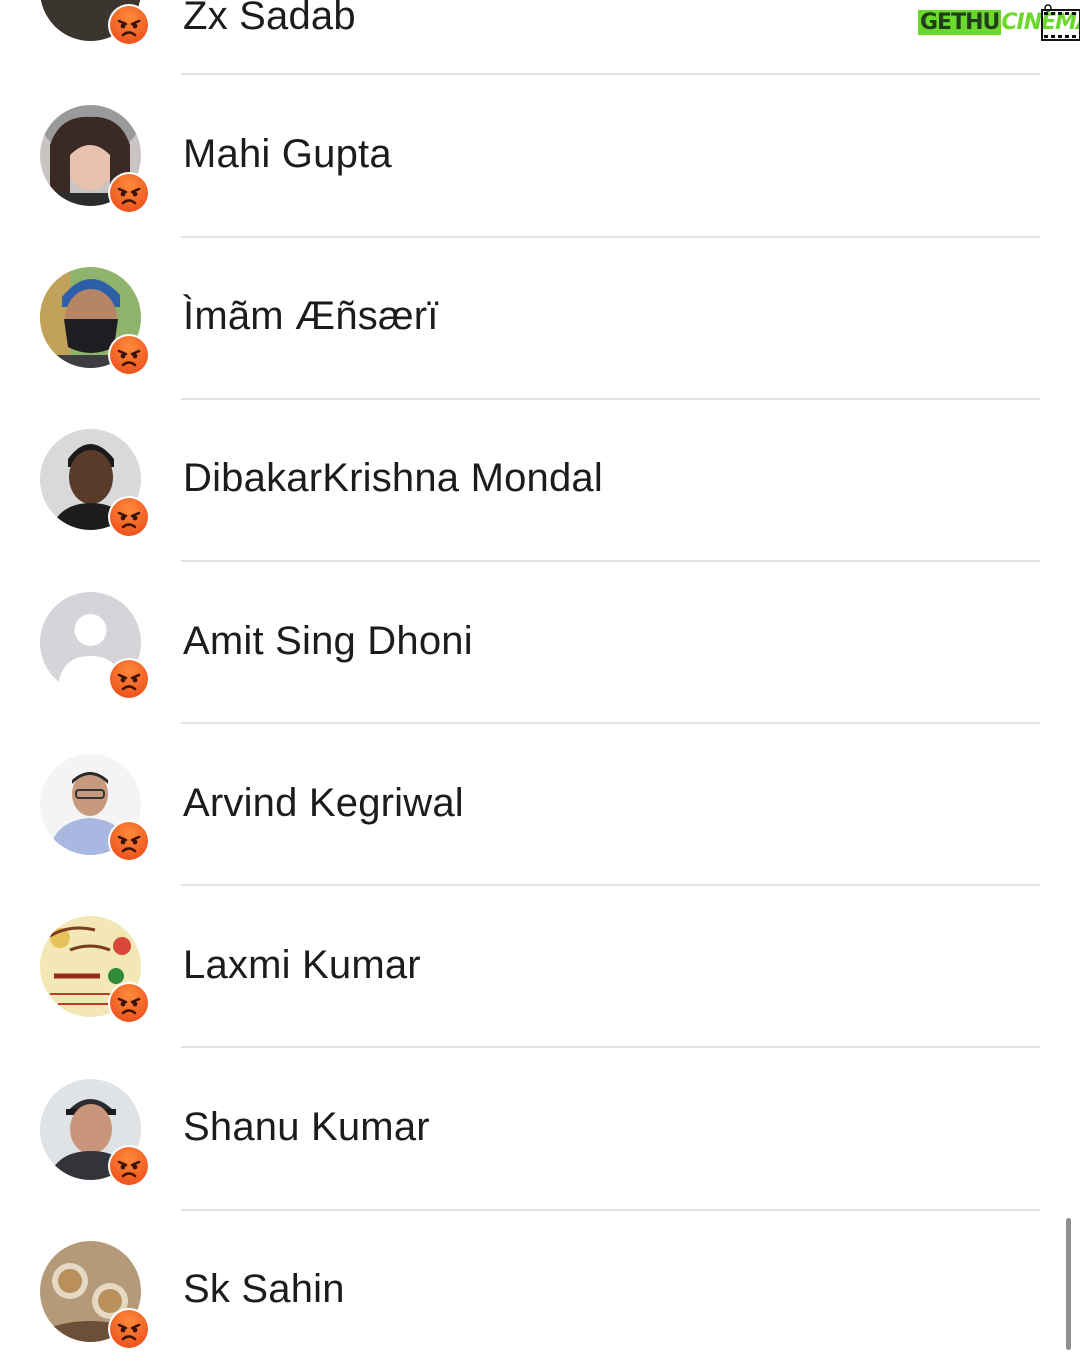  I want to click on contact-name: Mahi Gupta, so click(287, 154).